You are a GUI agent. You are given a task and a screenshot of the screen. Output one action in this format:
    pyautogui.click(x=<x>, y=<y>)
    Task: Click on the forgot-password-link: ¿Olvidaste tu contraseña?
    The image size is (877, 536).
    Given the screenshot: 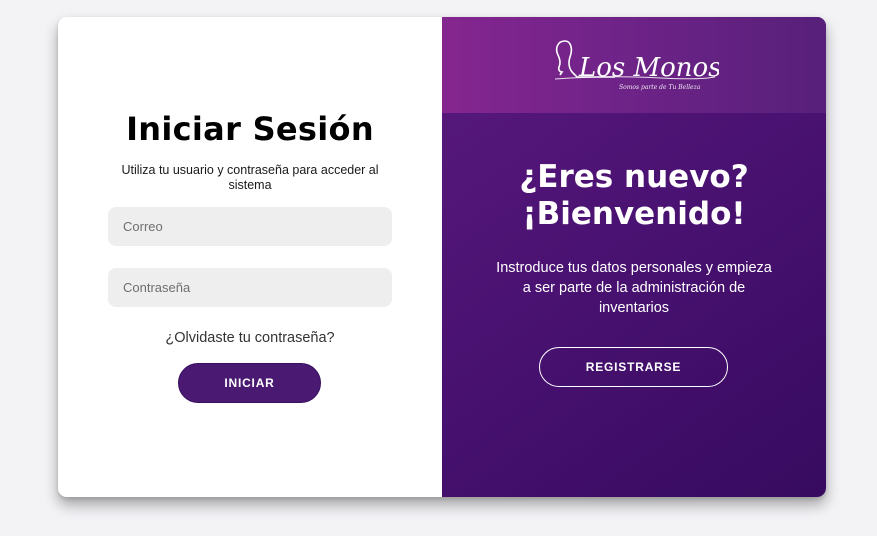 What is the action you would take?
    pyautogui.click(x=250, y=338)
    